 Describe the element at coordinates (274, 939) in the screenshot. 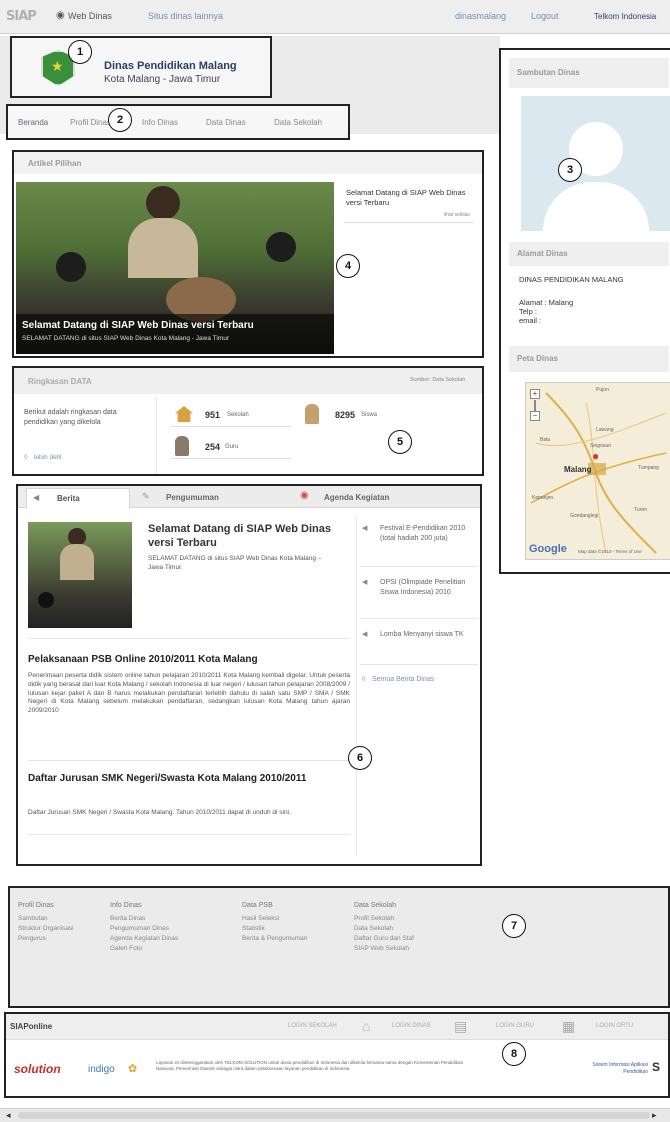

I see `footer-link: Berita & Pengumuman` at that location.